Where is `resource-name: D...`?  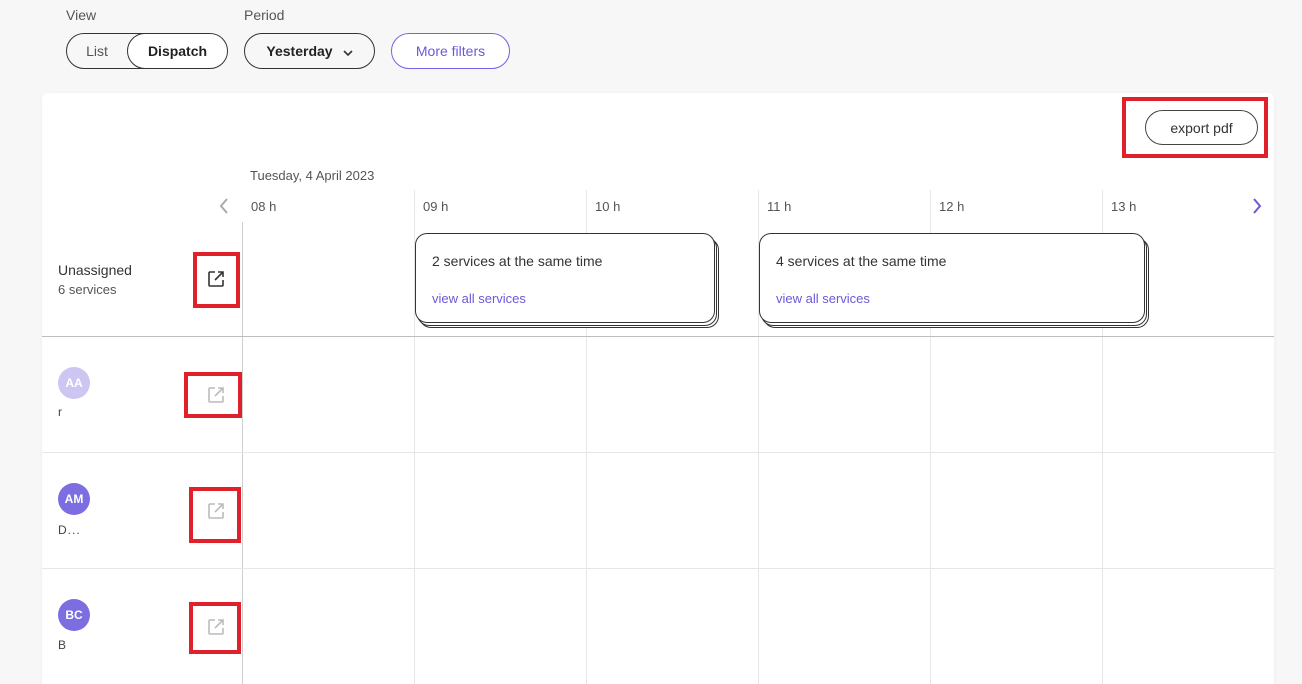
resource-name: D... is located at coordinates (69, 530).